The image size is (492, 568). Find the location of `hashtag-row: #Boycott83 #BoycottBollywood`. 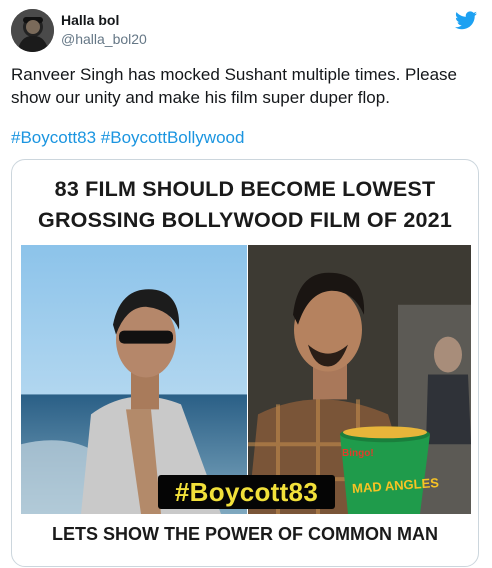

hashtag-row: #Boycott83 #BoycottBollywood is located at coordinates (127, 137).